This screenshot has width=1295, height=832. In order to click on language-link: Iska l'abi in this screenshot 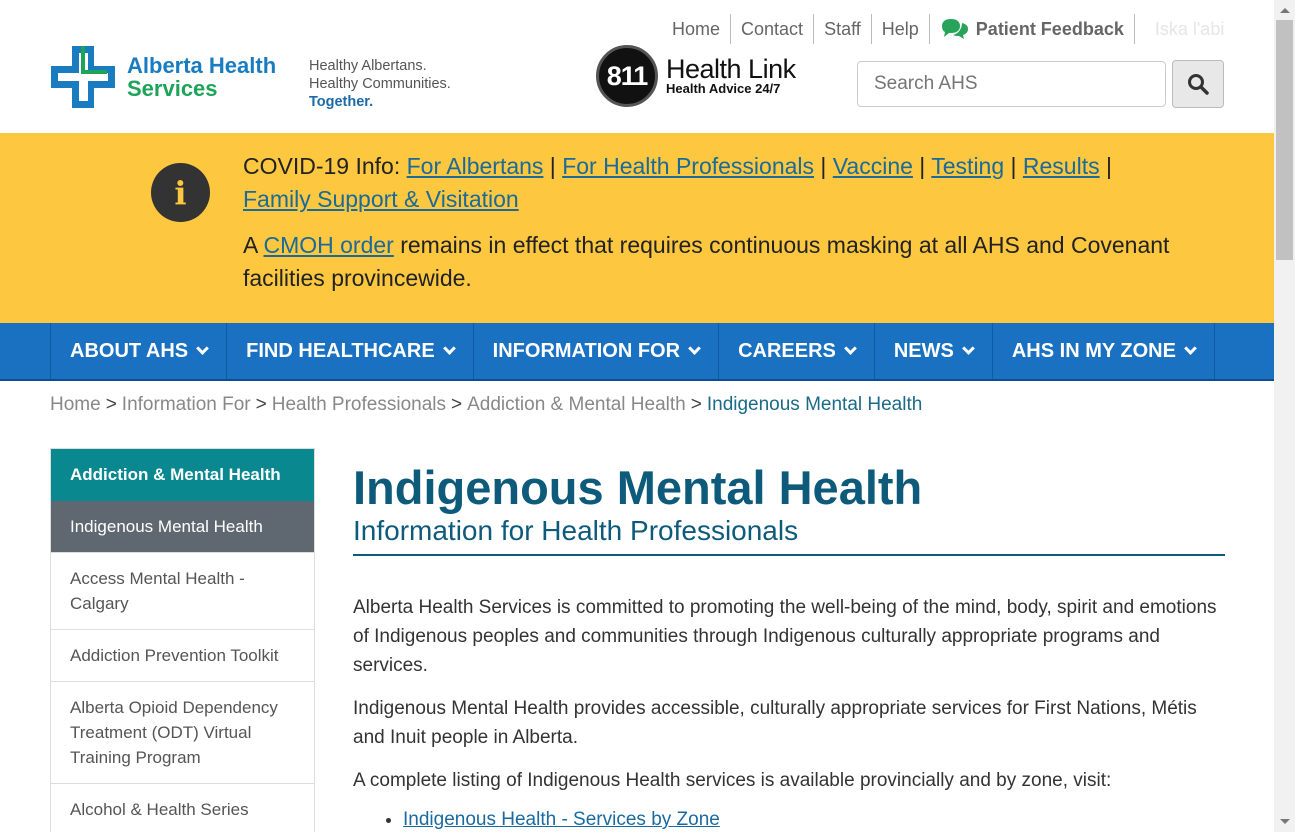, I will do `click(1179, 29)`.